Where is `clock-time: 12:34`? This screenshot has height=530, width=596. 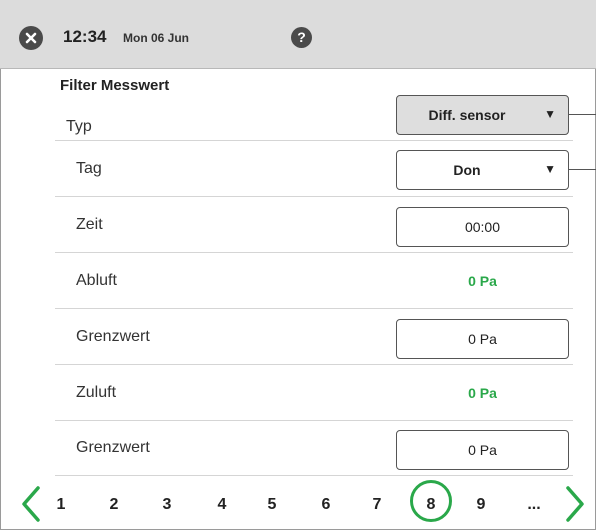
clock-time: 12:34 is located at coordinates (85, 36).